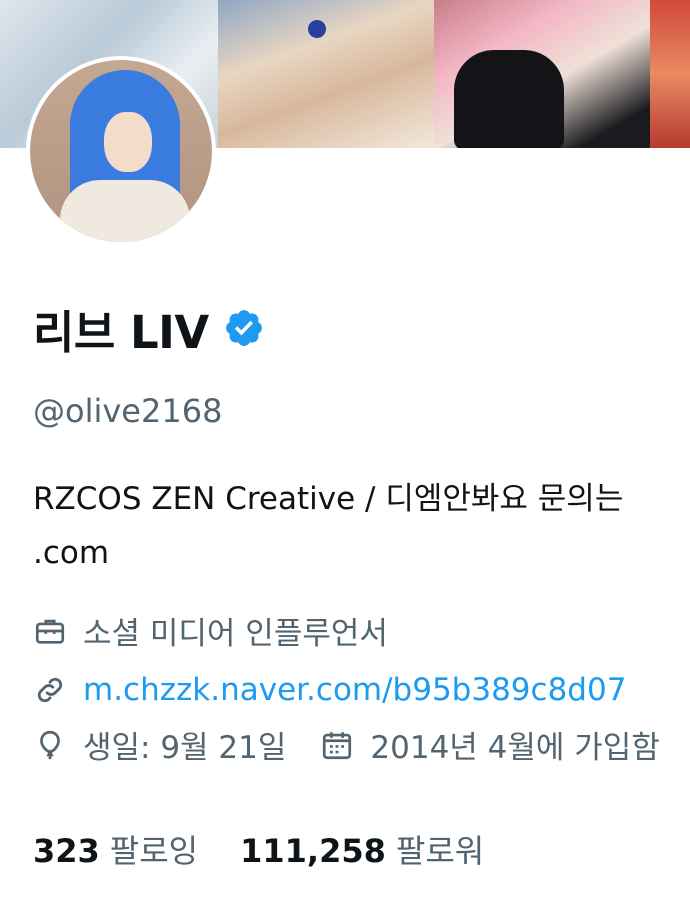 The width and height of the screenshot is (690, 910). Describe the element at coordinates (50, 690) in the screenshot. I see `link-icon` at that location.